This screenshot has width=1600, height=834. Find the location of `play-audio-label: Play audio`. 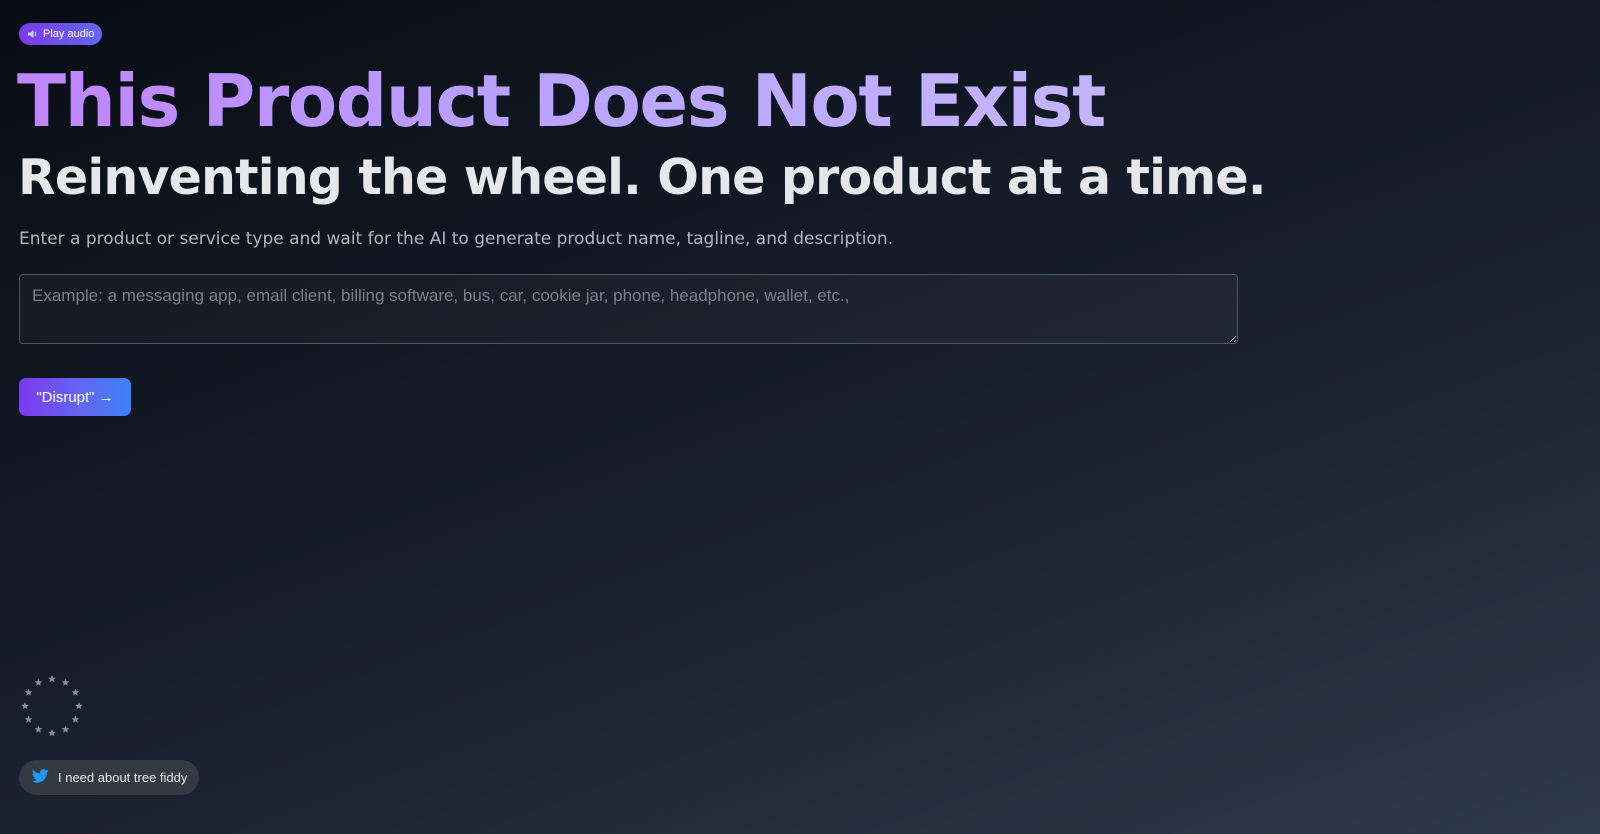

play-audio-label: Play audio is located at coordinates (69, 34).